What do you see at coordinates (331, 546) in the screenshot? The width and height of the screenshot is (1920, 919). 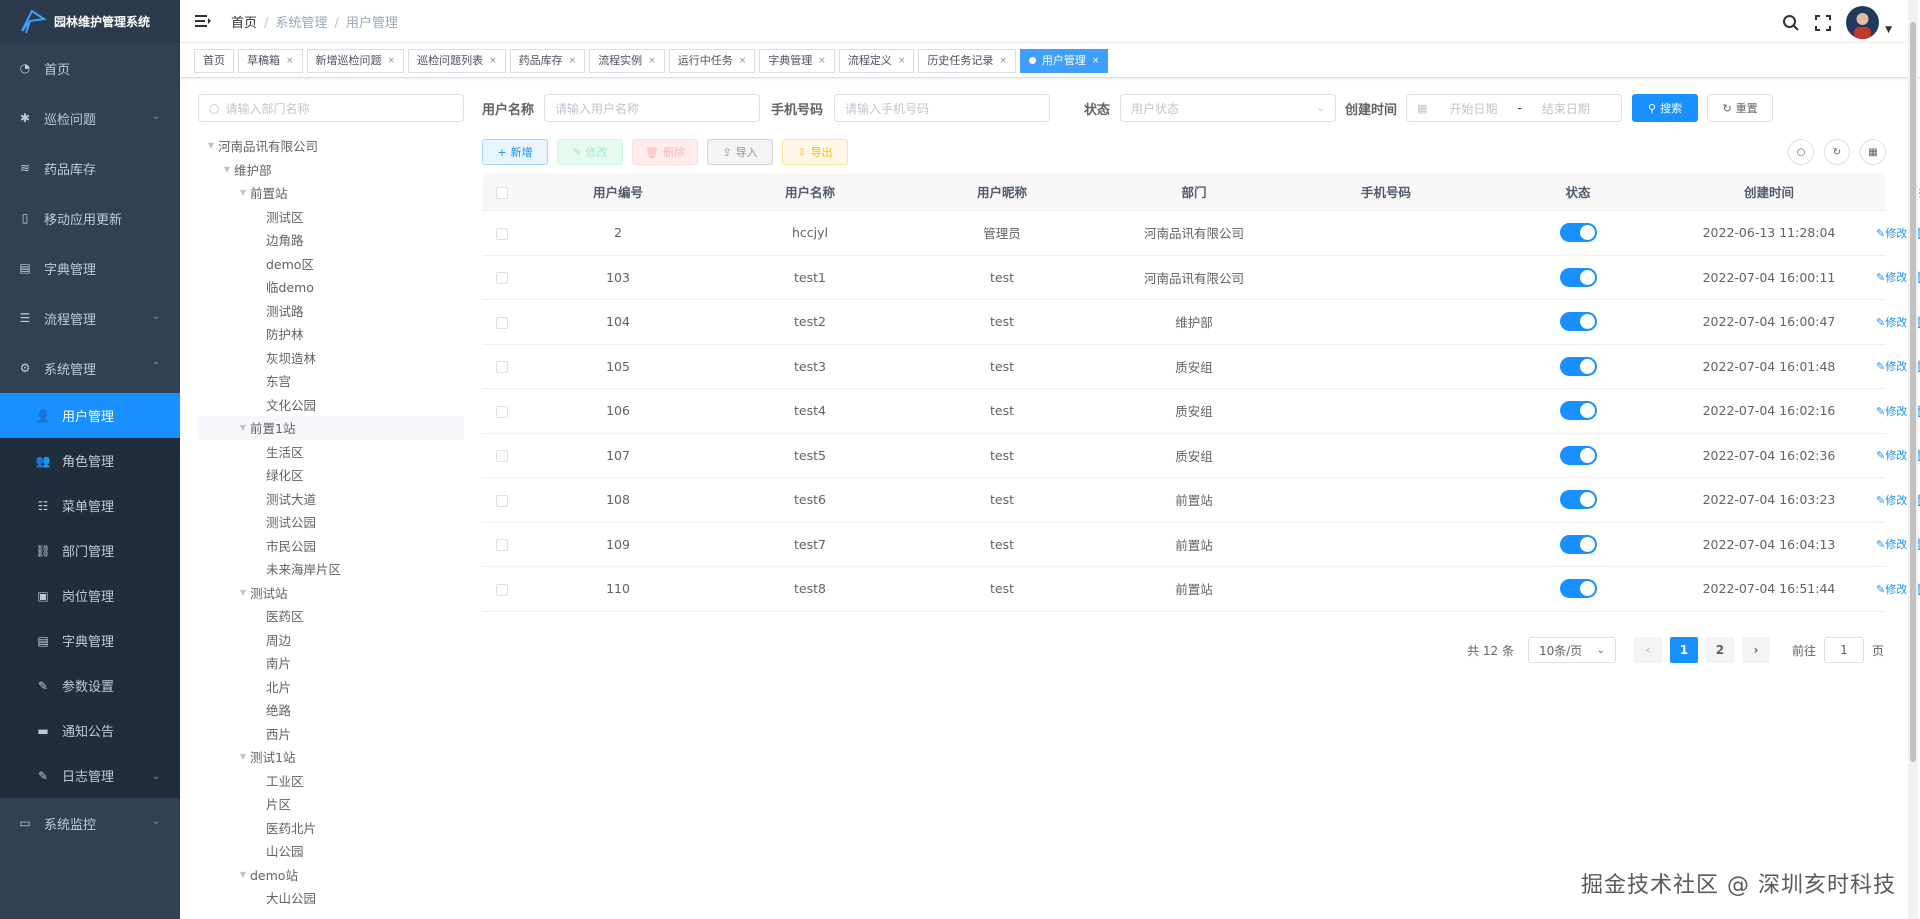 I see `tree-node: 市民公园` at bounding box center [331, 546].